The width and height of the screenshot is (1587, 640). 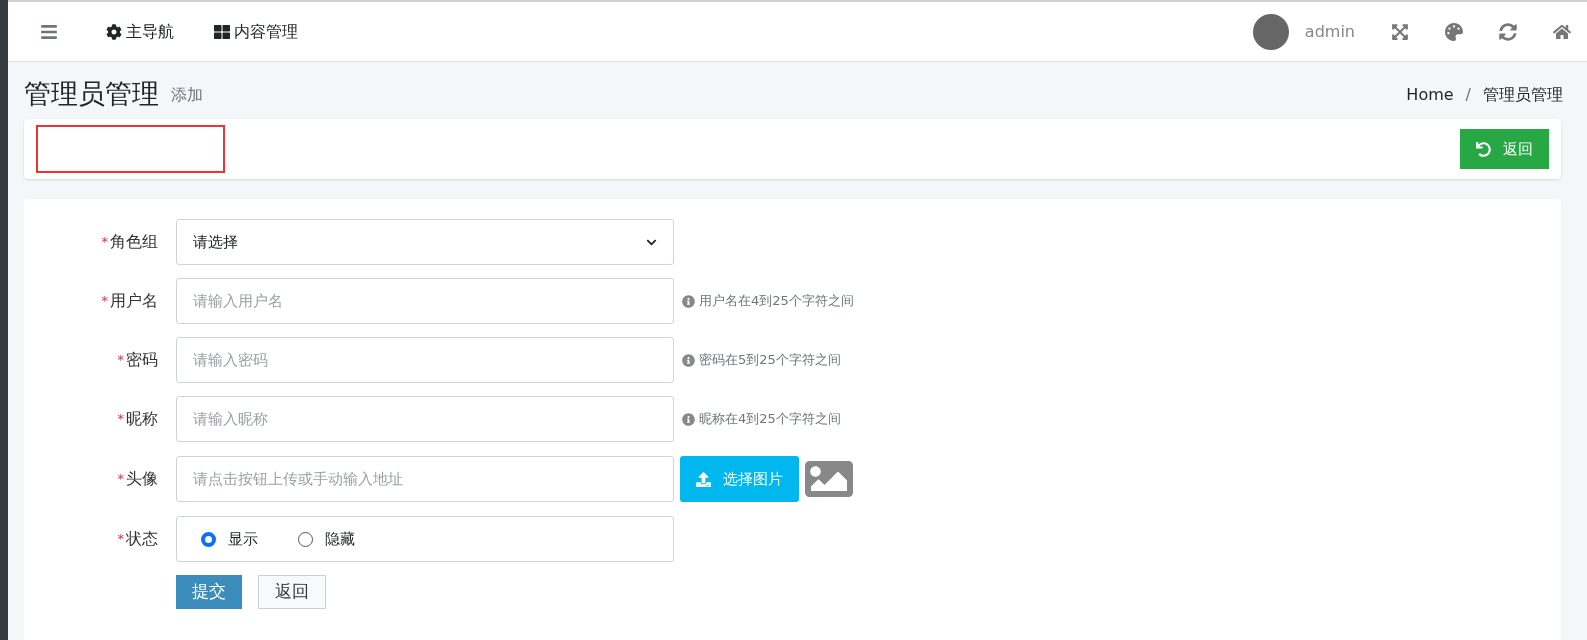 I want to click on submit-button: 提交, so click(x=209, y=592).